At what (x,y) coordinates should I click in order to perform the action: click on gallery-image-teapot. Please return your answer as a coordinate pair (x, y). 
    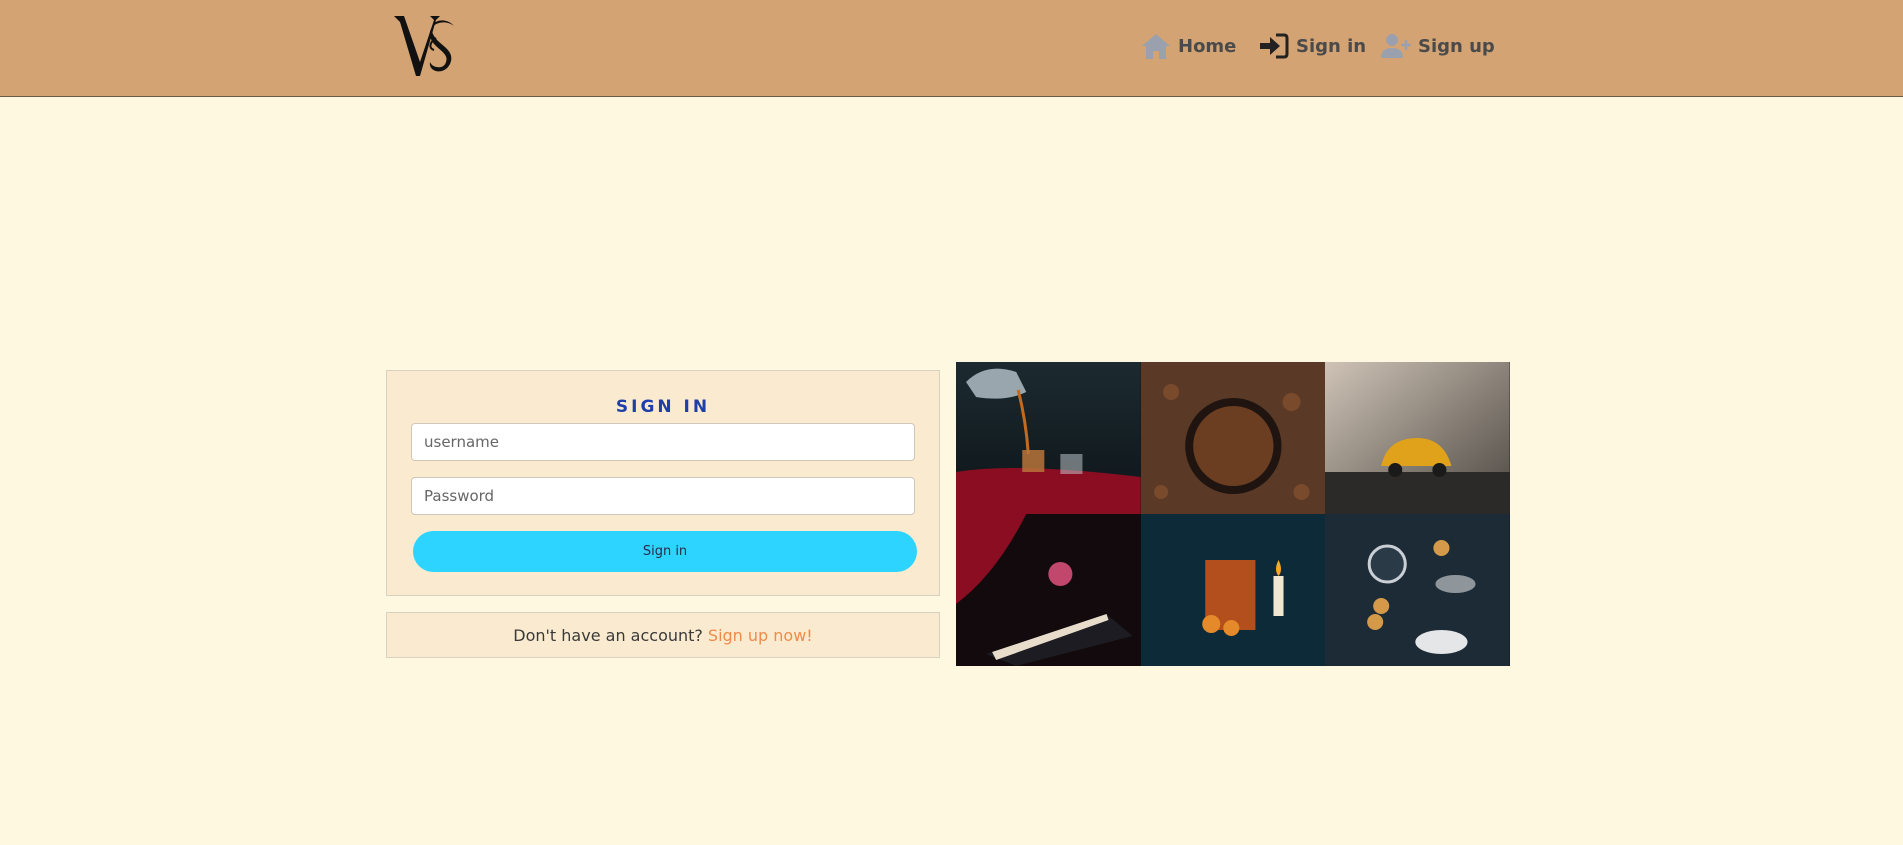
    Looking at the image, I should click on (1048, 438).